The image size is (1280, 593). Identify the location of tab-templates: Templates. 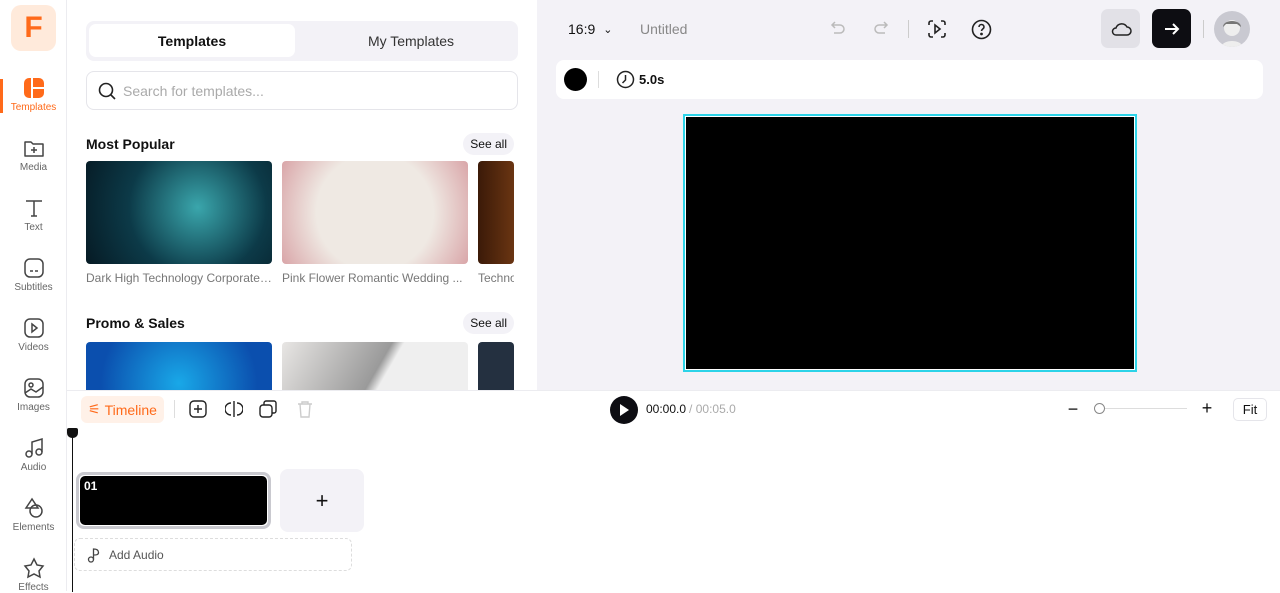
(192, 40).